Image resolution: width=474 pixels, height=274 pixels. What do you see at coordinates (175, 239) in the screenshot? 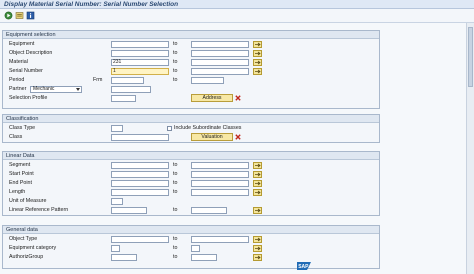
I see `object-type-to-label: to` at bounding box center [175, 239].